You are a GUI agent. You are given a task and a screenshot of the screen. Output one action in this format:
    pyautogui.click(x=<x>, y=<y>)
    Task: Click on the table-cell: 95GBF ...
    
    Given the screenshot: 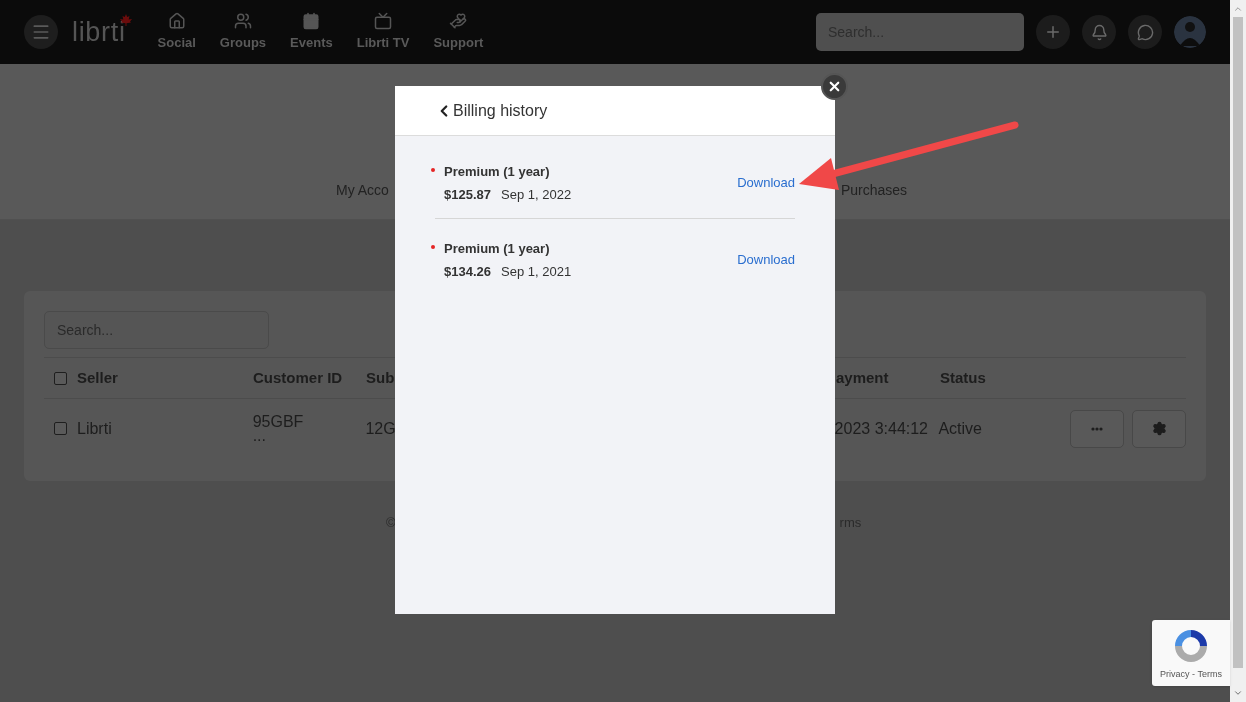 What is the action you would take?
    pyautogui.click(x=278, y=428)
    